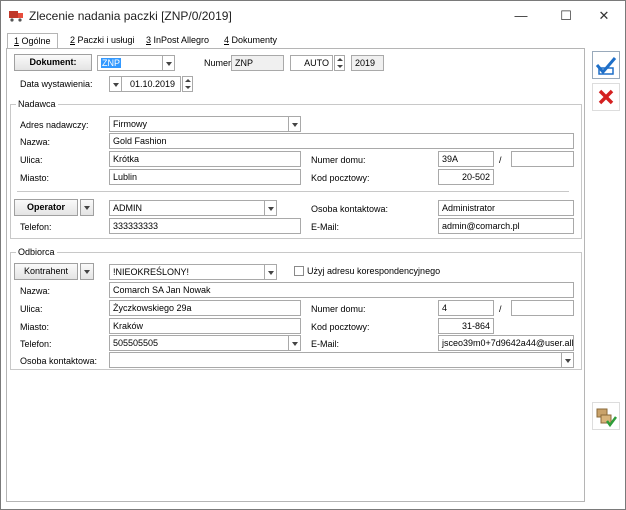 The height and width of the screenshot is (510, 626). I want to click on nadawca-ulica-field: Krótka, so click(205, 159).